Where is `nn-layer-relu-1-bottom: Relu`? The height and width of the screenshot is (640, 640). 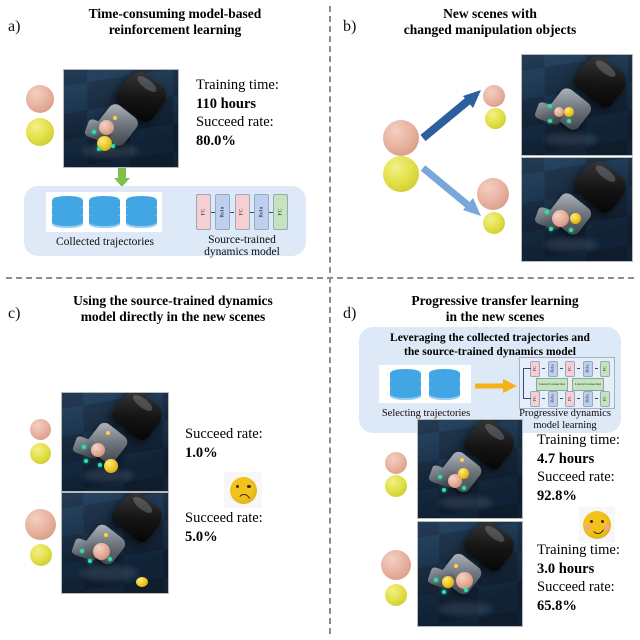 nn-layer-relu-1-bottom: Relu is located at coordinates (552, 398).